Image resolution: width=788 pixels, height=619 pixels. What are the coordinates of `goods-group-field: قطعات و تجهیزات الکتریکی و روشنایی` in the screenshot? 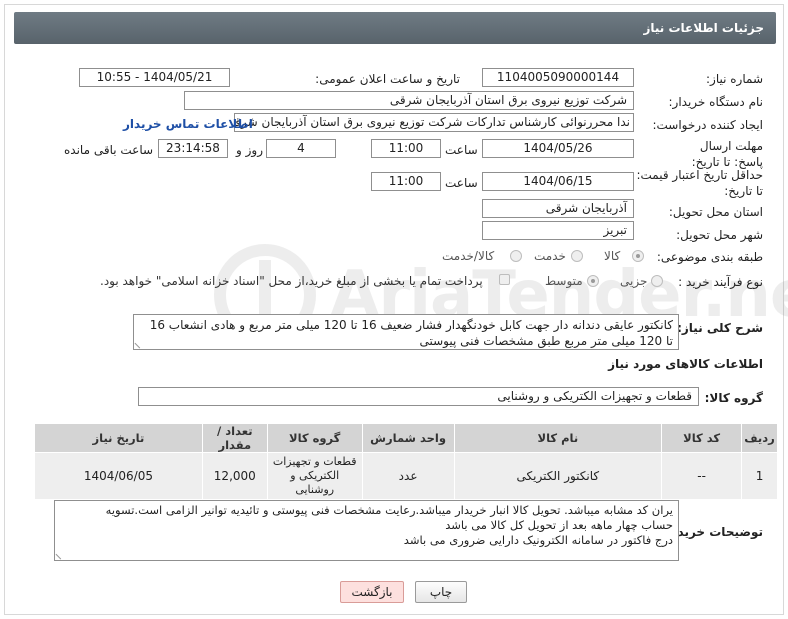 It's located at (418, 396).